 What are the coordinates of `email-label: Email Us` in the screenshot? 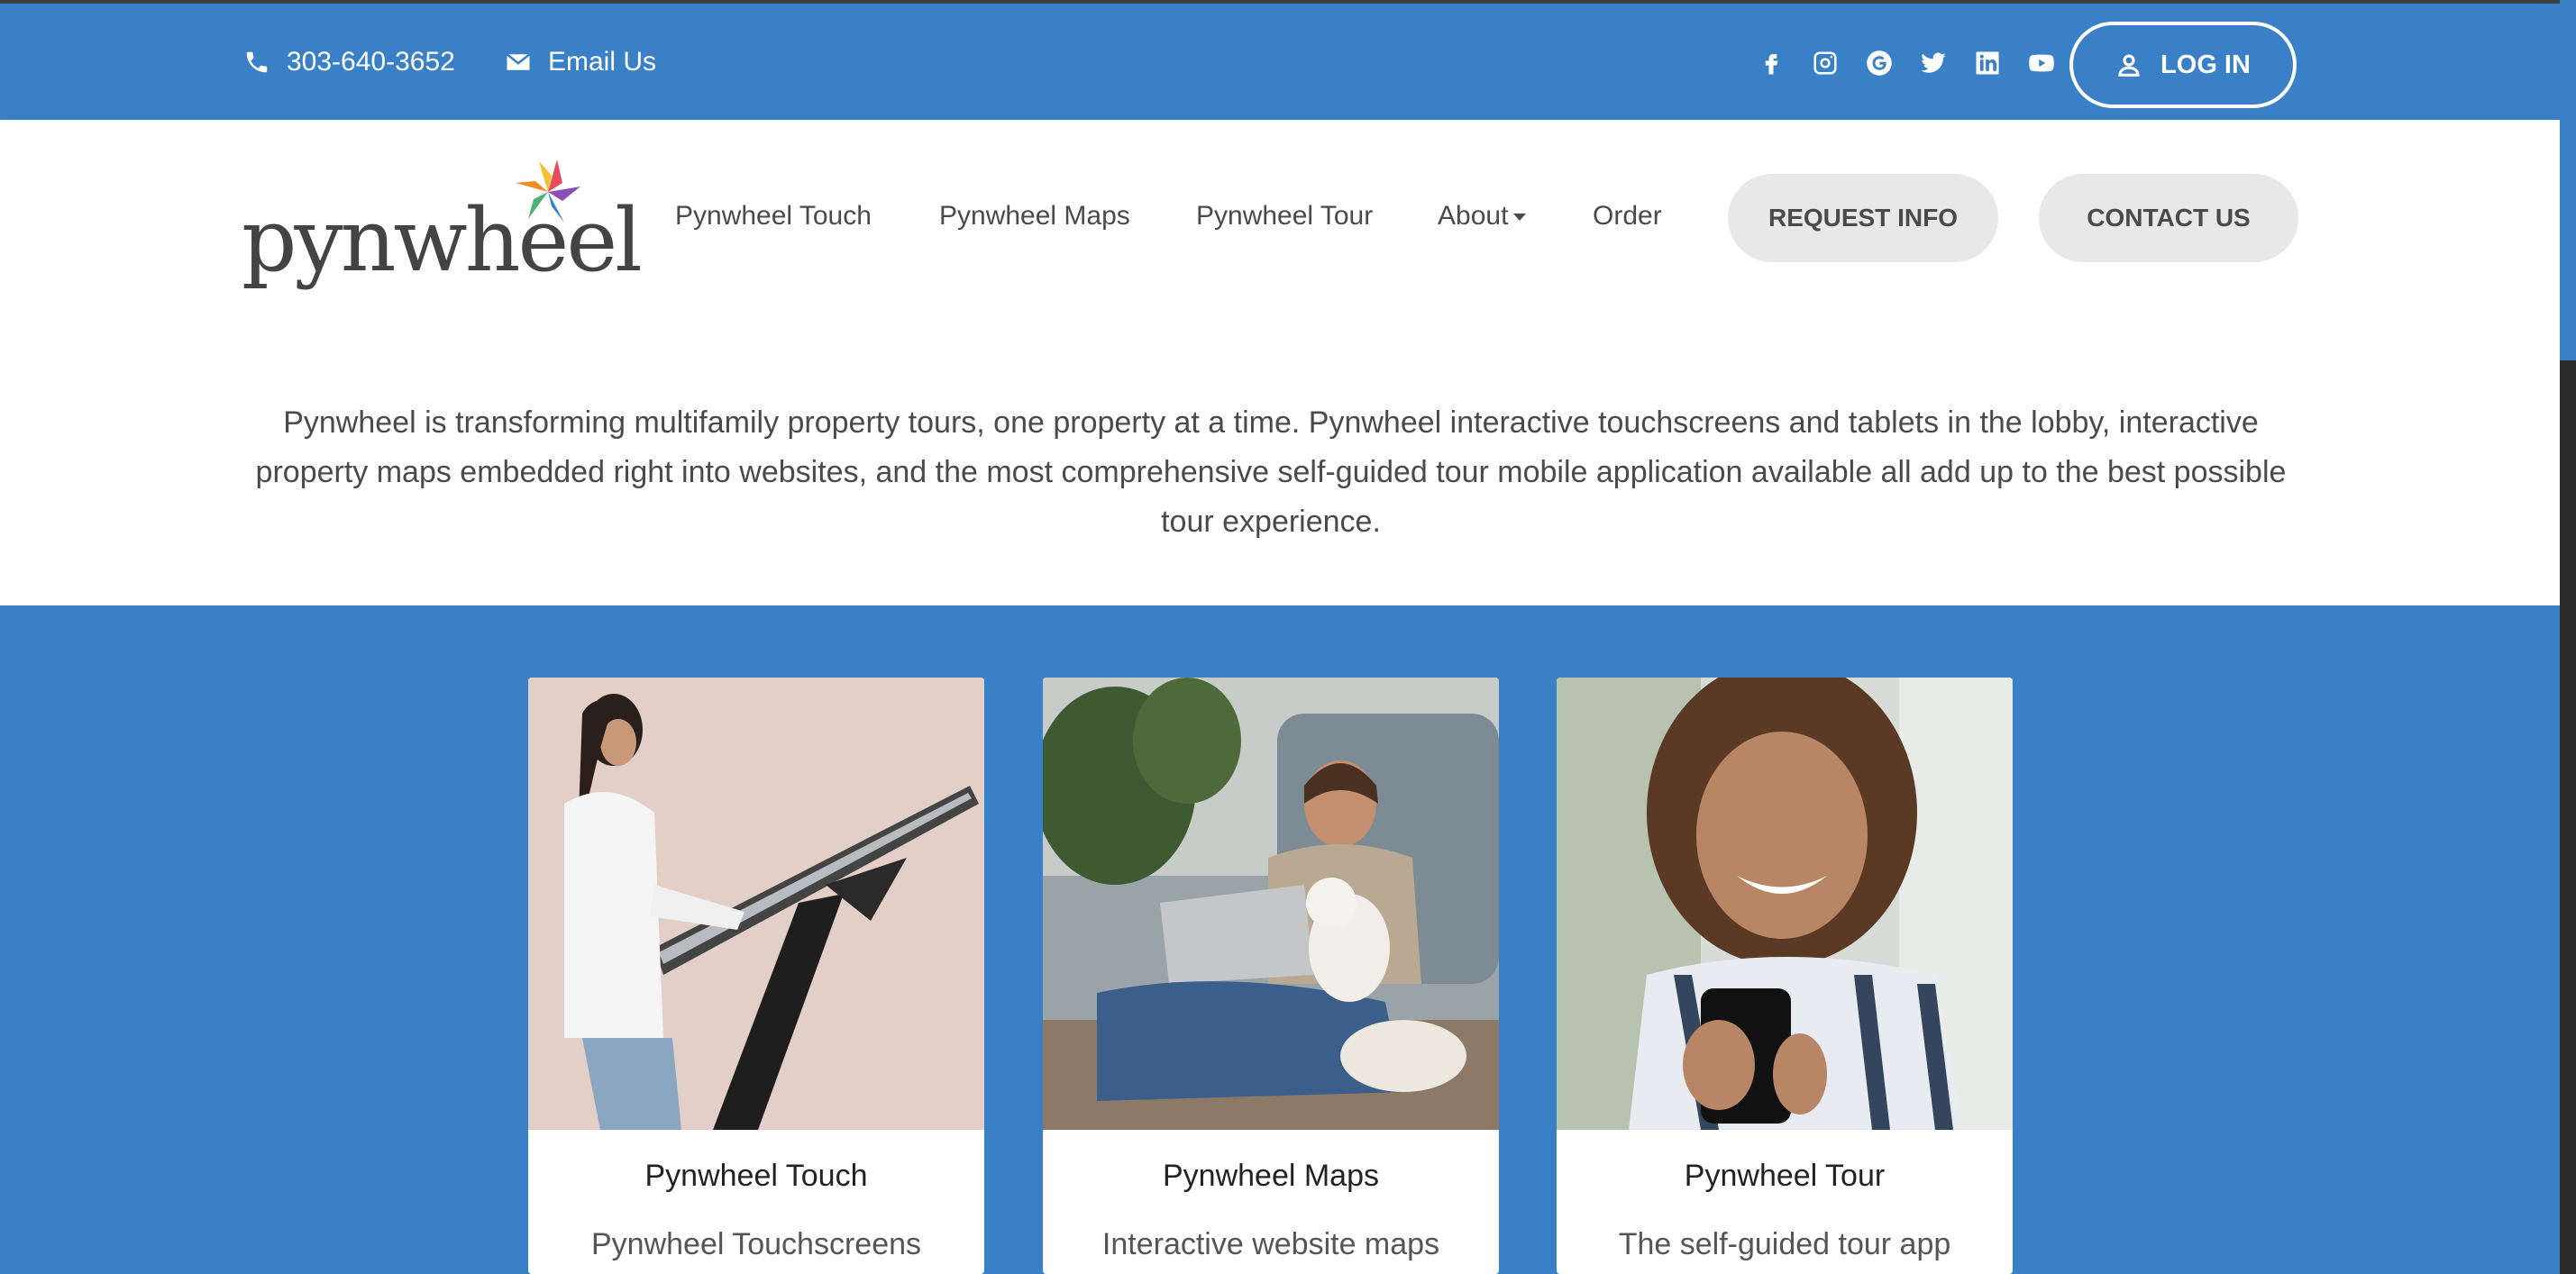 It's located at (602, 62).